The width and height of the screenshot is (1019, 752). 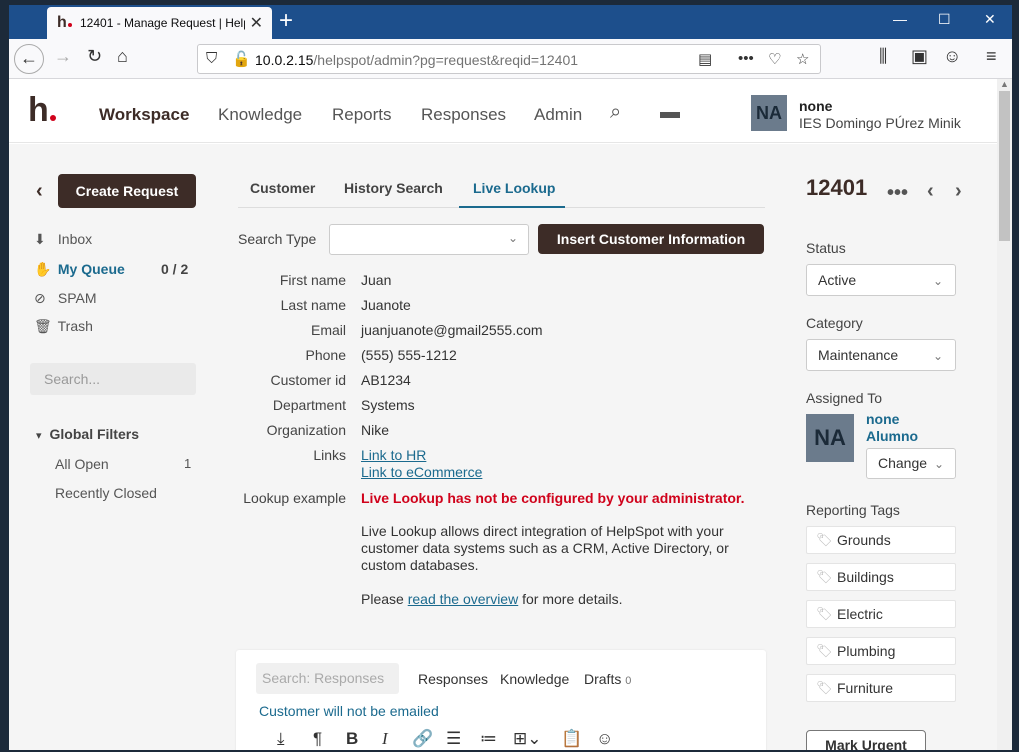 What do you see at coordinates (463, 599) in the screenshot?
I see `read-overview-link: read the overview` at bounding box center [463, 599].